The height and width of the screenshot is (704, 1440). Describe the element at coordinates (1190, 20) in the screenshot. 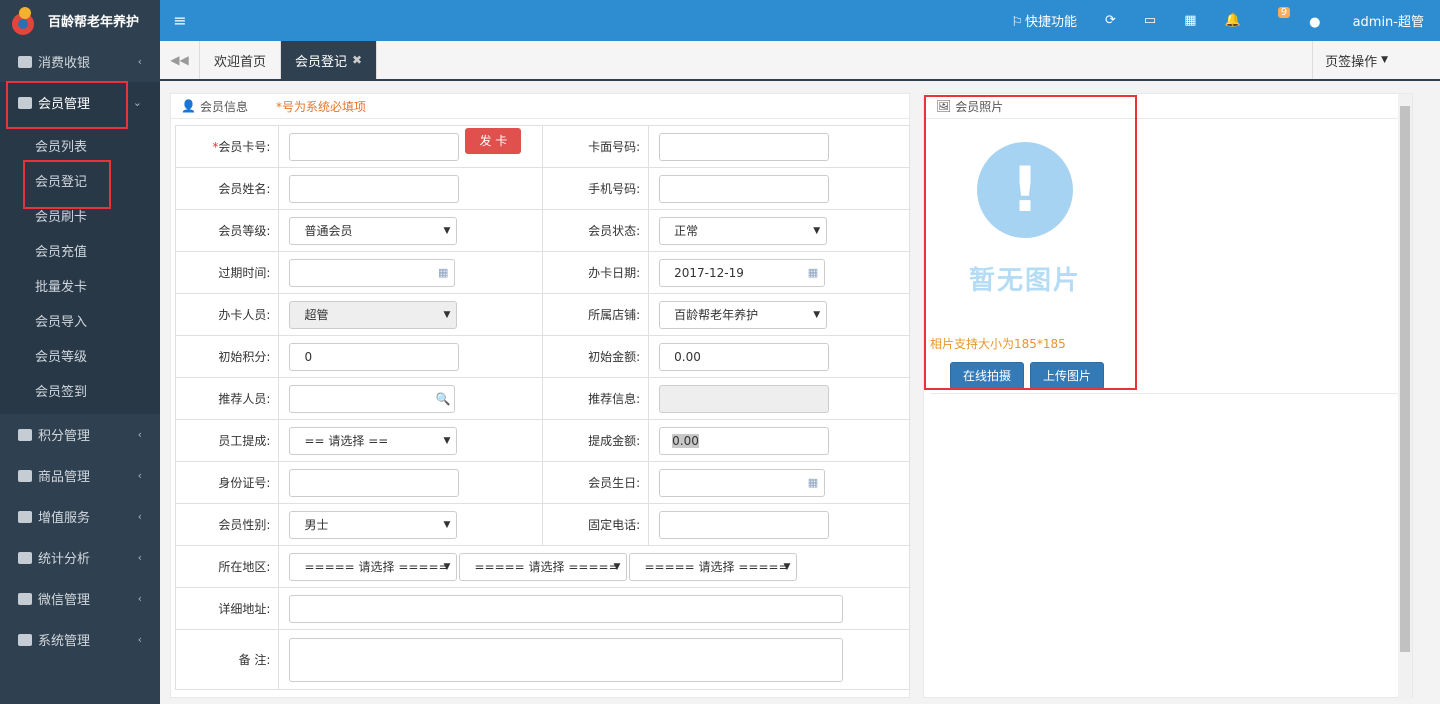

I see `qrcode-icon: ▦` at that location.